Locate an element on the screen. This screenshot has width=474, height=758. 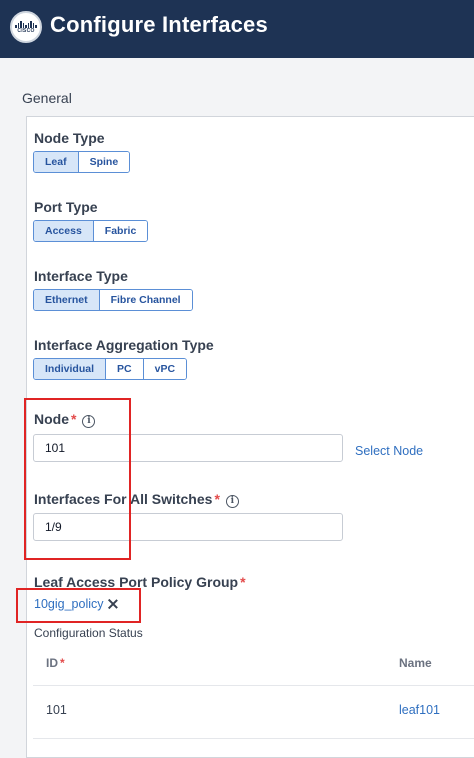
port-type-fabric: Fabric is located at coordinates (120, 231).